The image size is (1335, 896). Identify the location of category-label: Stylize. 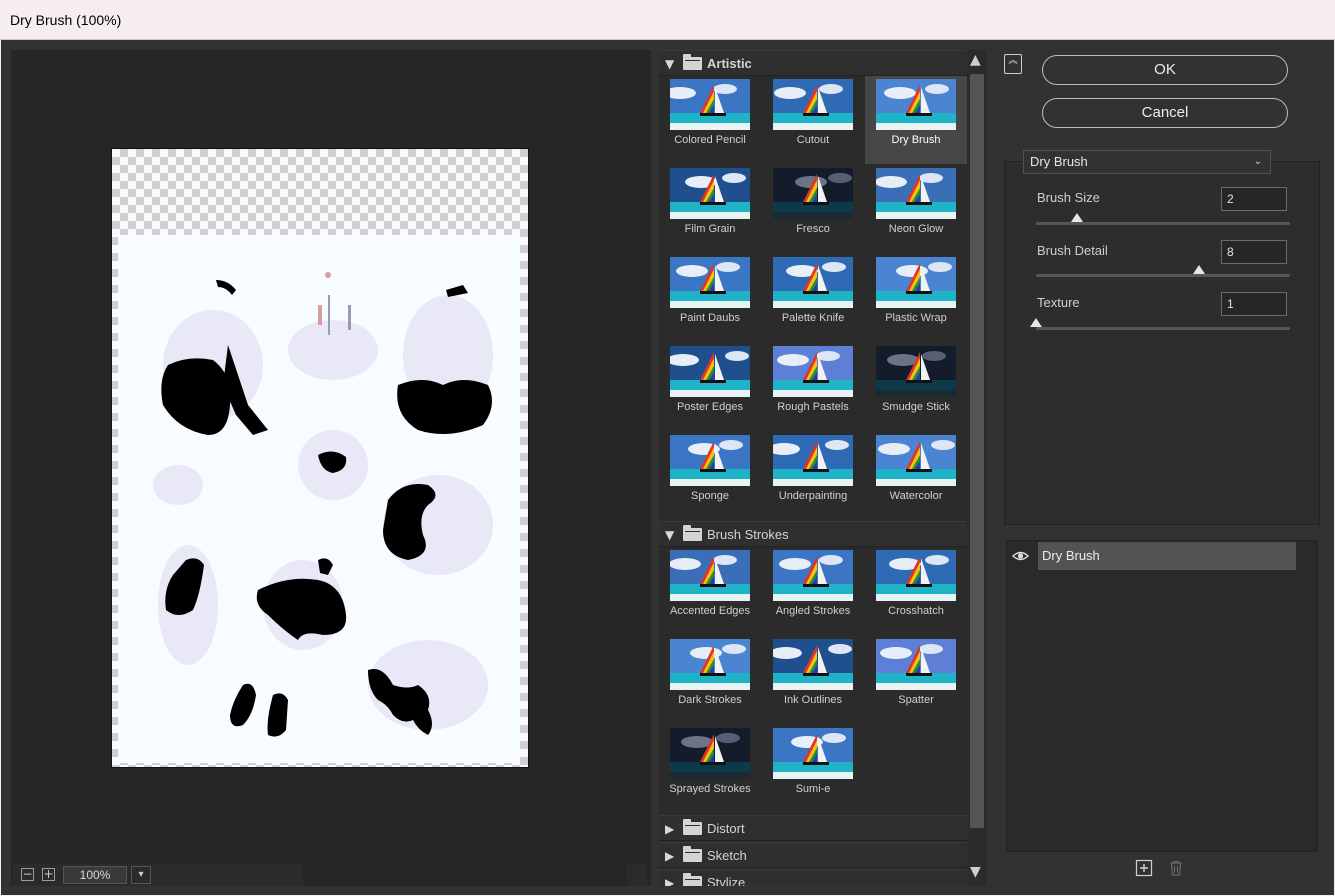
(726, 880).